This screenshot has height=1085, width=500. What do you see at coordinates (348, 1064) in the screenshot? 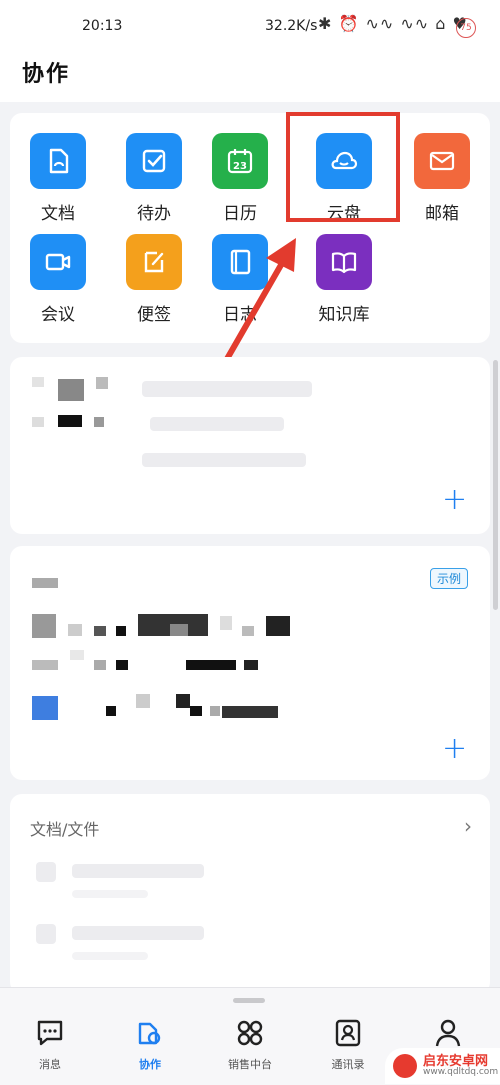
I see `nav-label: 通讯录` at bounding box center [348, 1064].